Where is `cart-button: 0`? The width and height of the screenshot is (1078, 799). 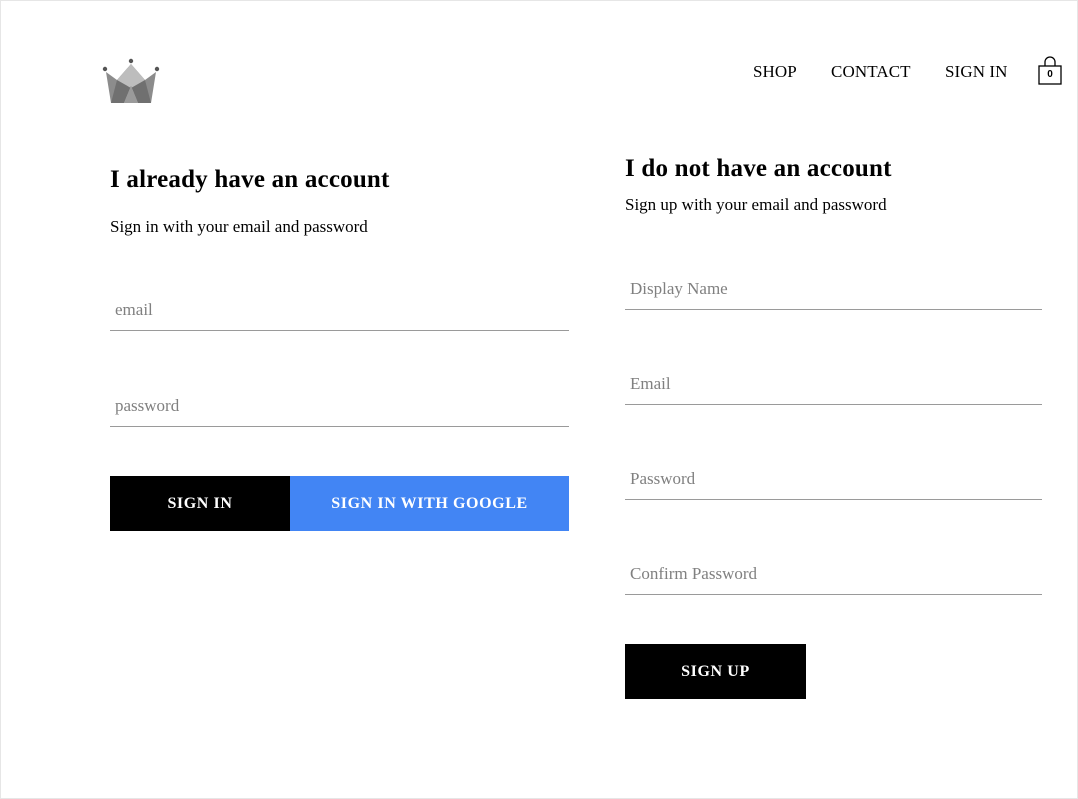 cart-button: 0 is located at coordinates (1050, 71).